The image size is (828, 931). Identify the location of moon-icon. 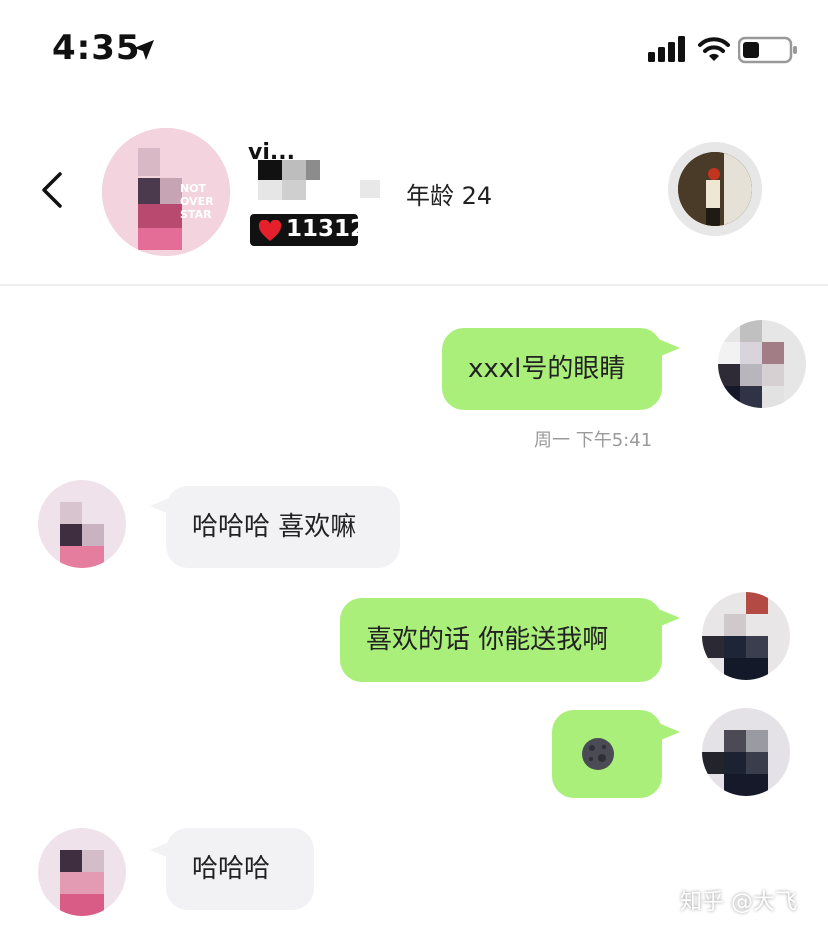
(598, 754).